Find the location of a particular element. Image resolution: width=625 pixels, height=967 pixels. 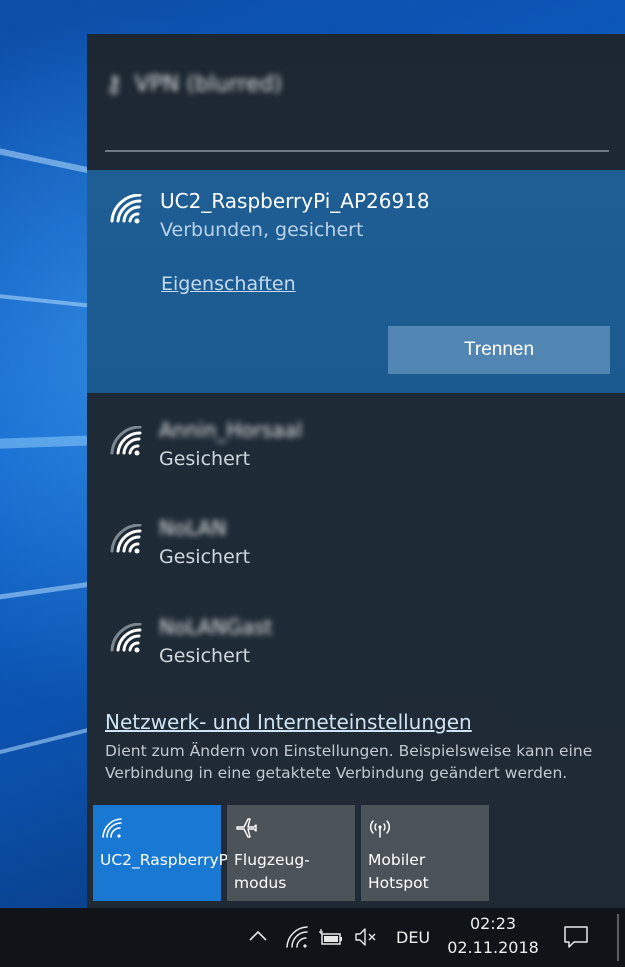

disconnect-button: Trennen is located at coordinates (499, 350).